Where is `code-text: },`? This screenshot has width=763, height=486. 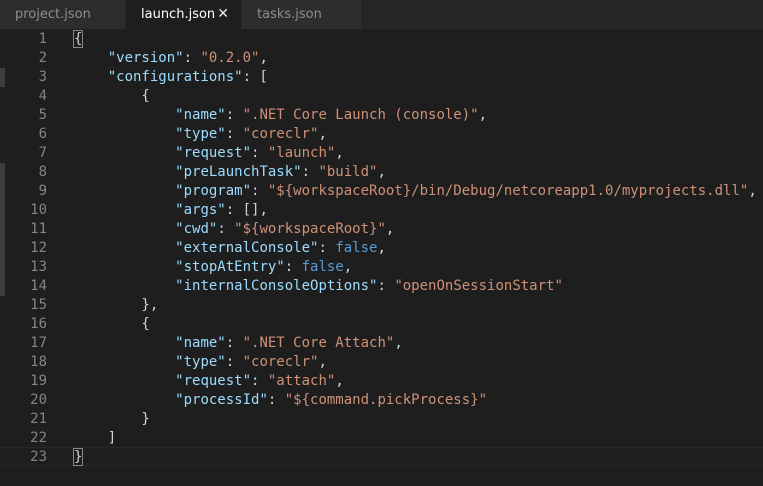 code-text: }, is located at coordinates (116, 305).